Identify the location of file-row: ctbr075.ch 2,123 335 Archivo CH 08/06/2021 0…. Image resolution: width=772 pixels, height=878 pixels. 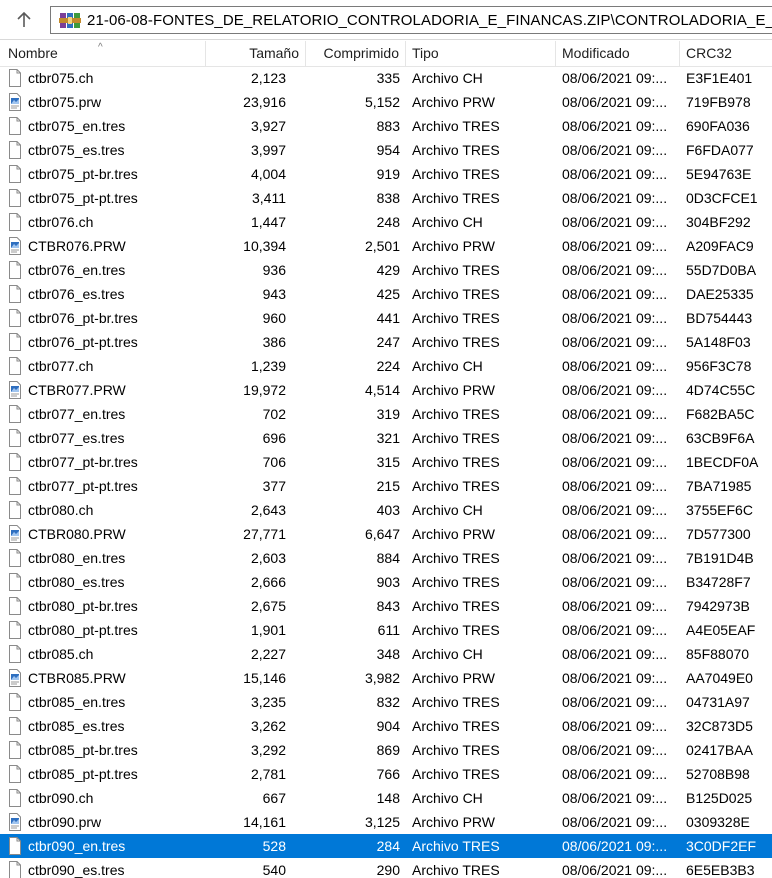
(386, 78).